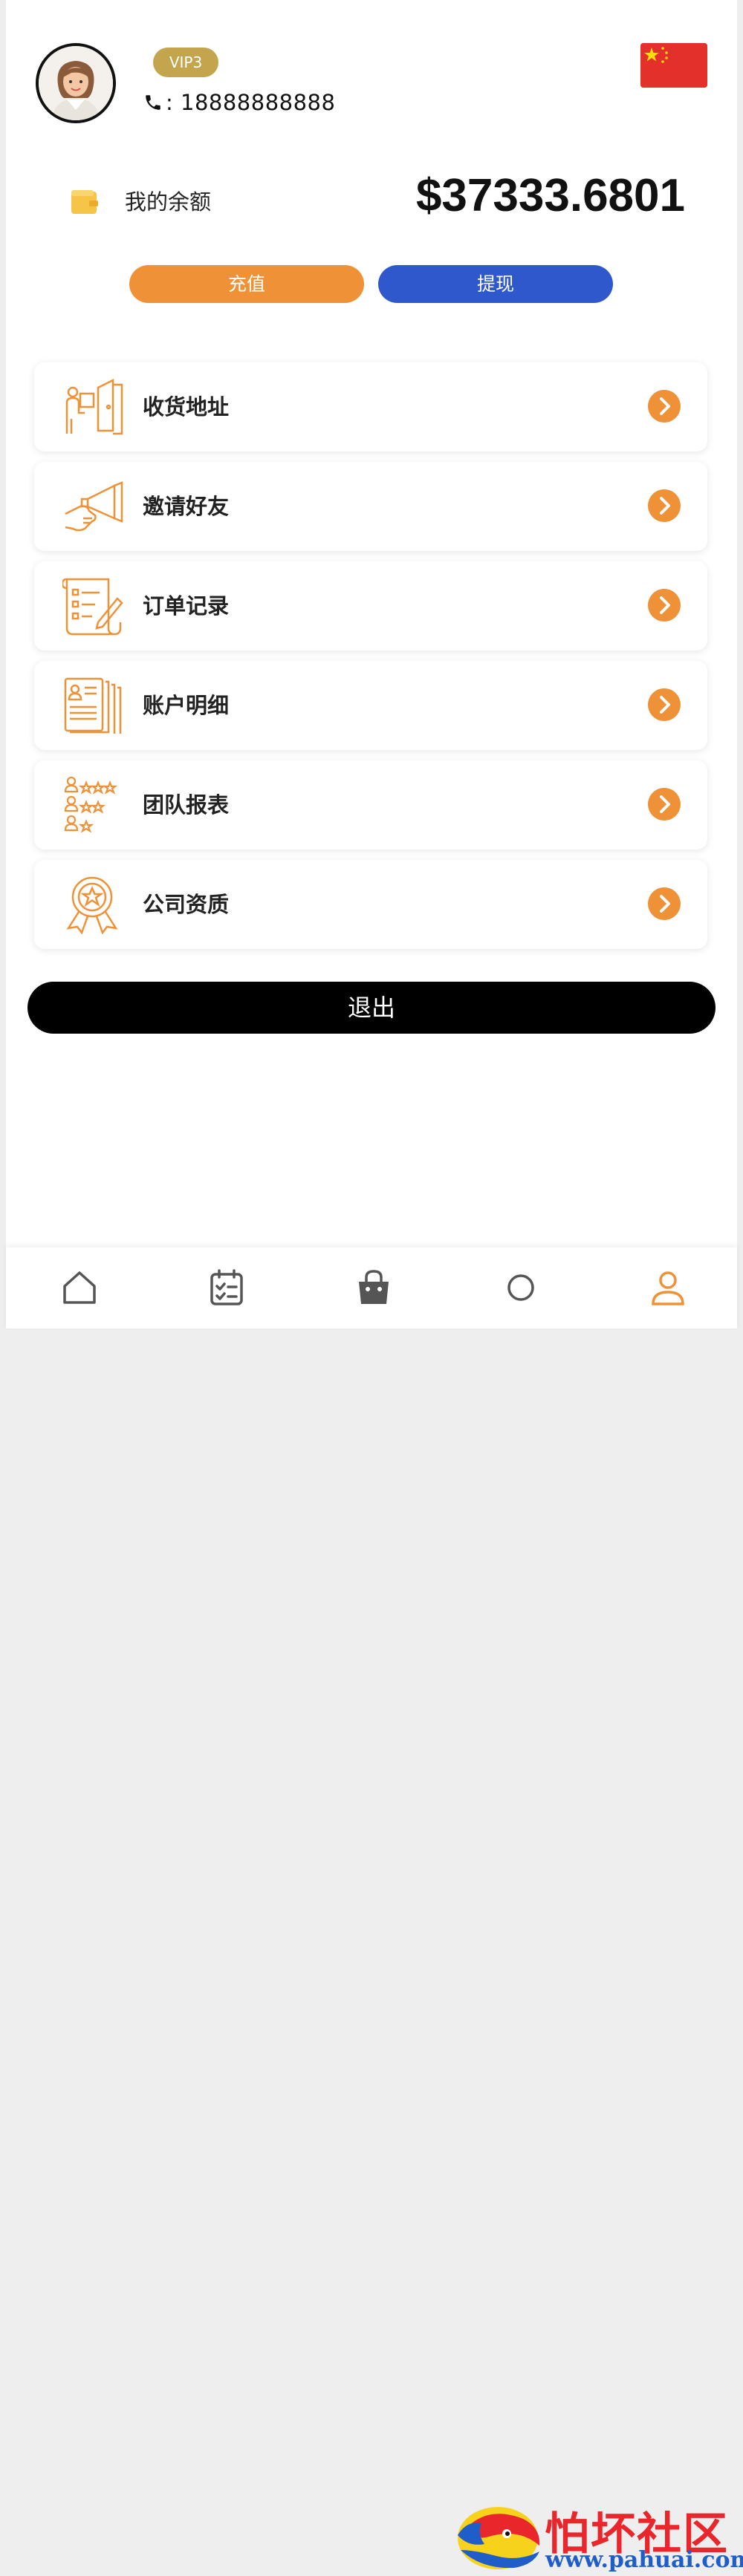 Image resolution: width=743 pixels, height=2576 pixels. I want to click on logout-button: 退出, so click(371, 1008).